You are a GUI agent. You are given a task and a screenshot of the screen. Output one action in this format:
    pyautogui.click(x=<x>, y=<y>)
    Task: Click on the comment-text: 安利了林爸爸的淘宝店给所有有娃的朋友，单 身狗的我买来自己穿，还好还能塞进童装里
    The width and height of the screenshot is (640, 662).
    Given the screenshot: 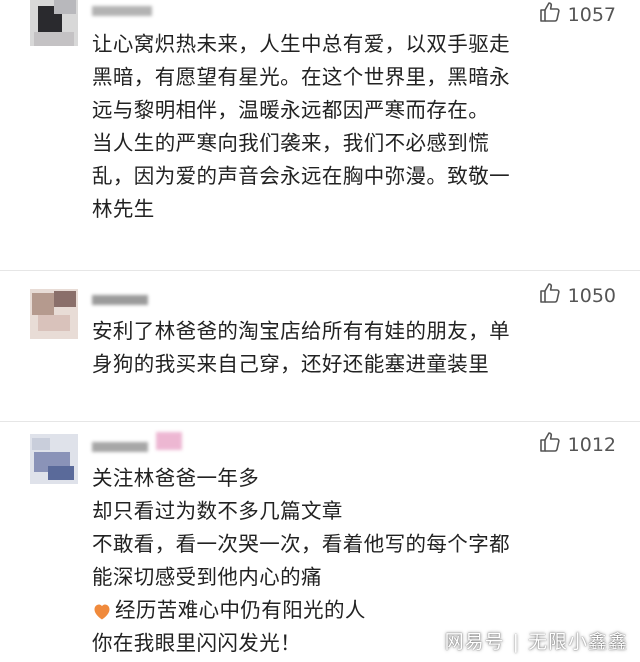 What is the action you would take?
    pyautogui.click(x=354, y=348)
    